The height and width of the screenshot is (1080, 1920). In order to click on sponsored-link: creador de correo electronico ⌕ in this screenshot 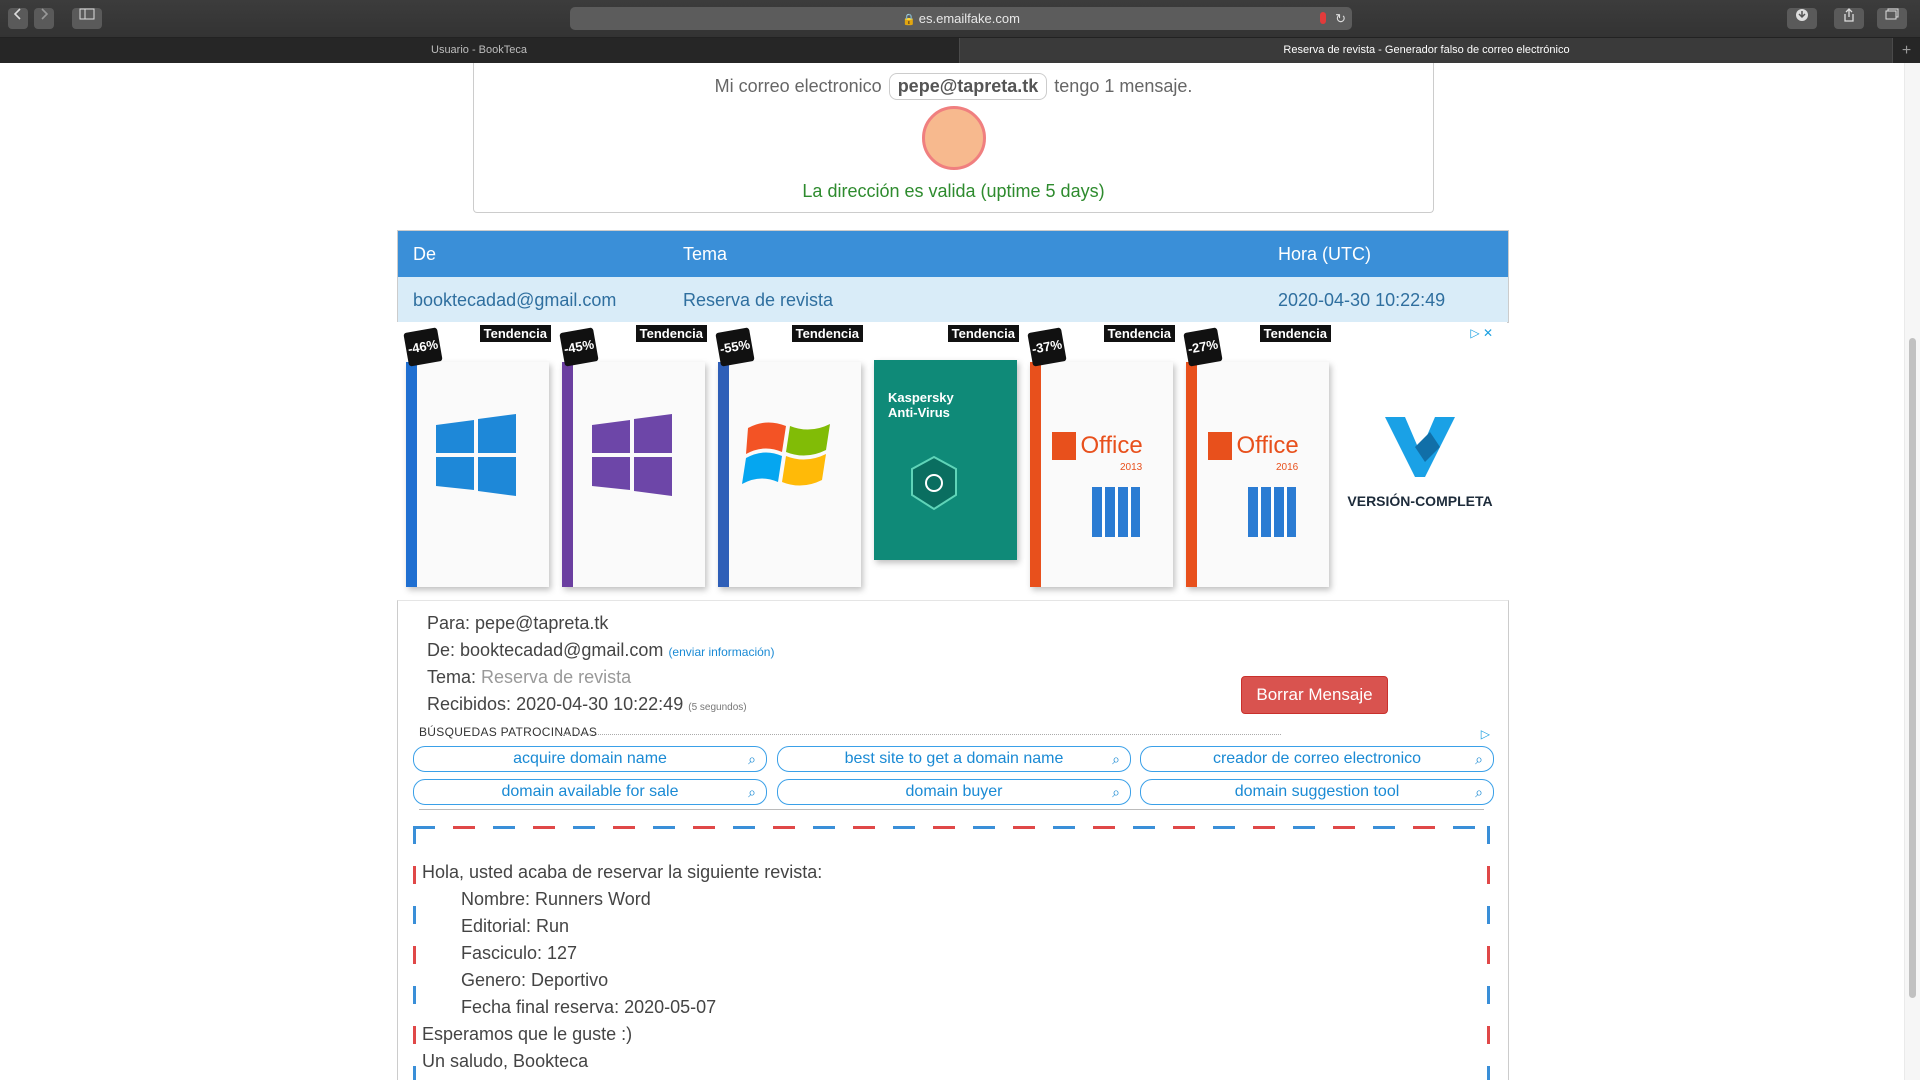, I will do `click(1317, 759)`.